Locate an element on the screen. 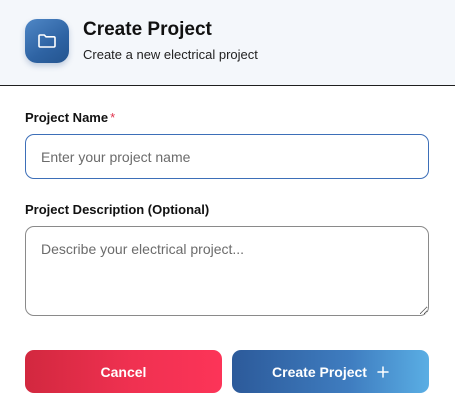 Image resolution: width=455 pixels, height=410 pixels. cancel-button-label: Cancel is located at coordinates (123, 371).